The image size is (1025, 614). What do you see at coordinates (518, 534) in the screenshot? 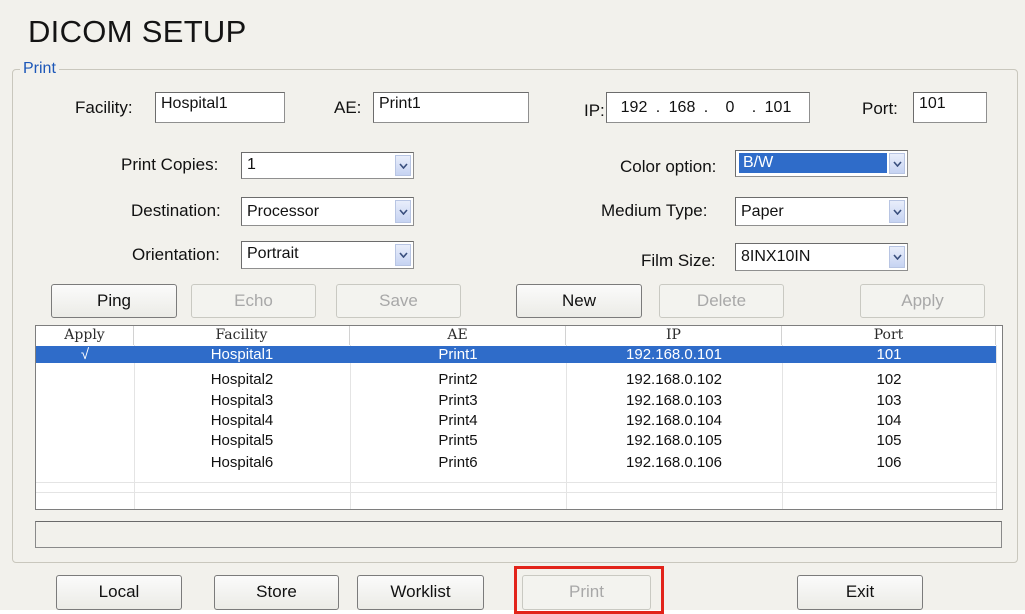
I see `status-bar` at bounding box center [518, 534].